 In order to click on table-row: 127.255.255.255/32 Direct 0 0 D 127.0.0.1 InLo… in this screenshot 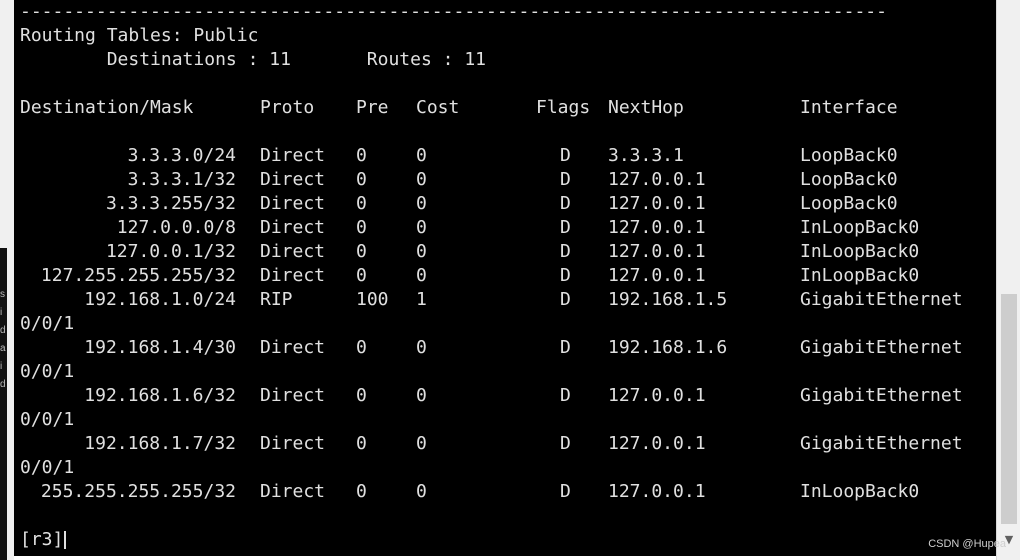, I will do `click(505, 276)`.